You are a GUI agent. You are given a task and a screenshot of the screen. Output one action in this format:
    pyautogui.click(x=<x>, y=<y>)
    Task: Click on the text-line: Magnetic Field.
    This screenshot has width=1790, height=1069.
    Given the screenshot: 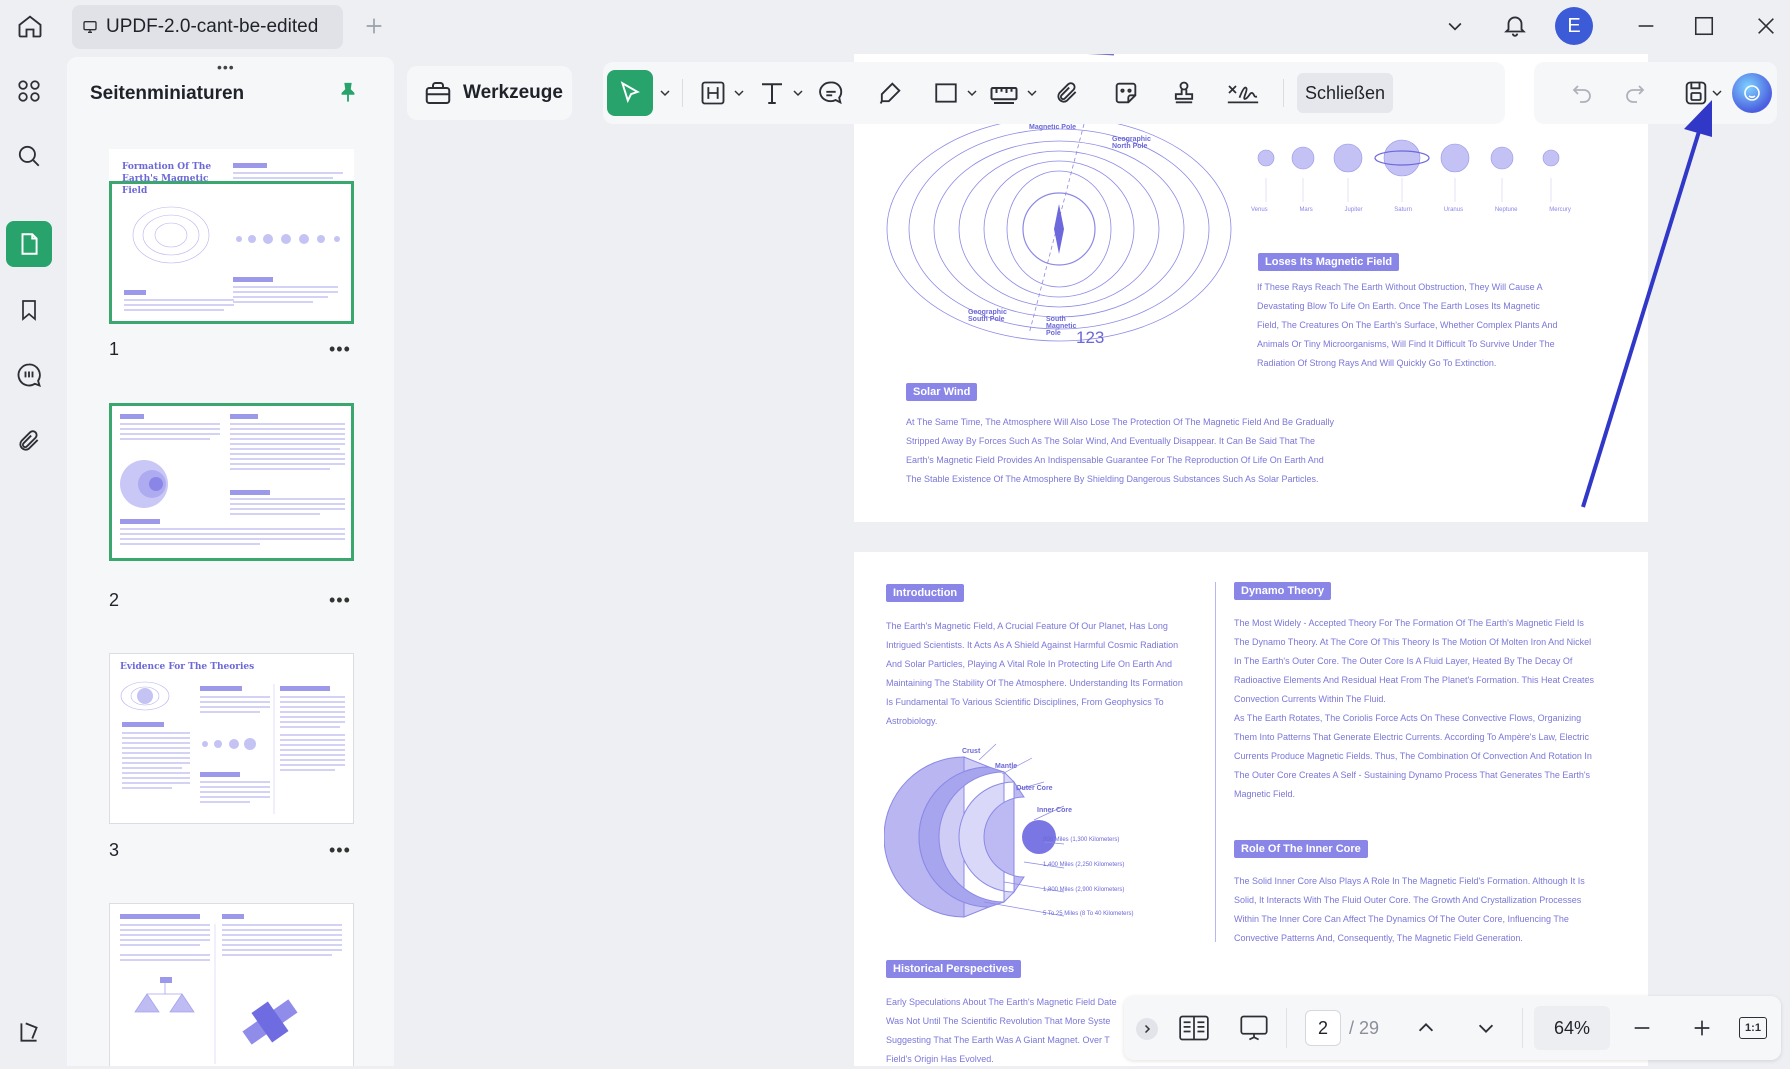 What is the action you would take?
    pyautogui.click(x=1265, y=794)
    